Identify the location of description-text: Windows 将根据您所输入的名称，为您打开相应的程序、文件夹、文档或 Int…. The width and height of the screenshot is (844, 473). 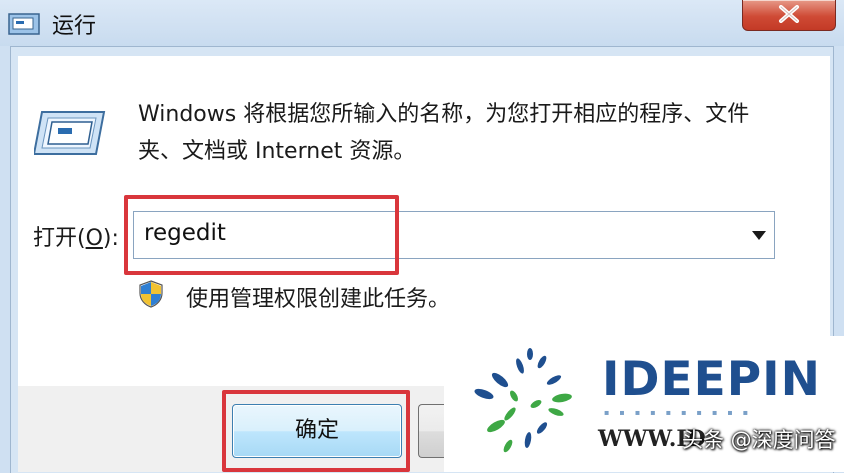
(444, 133).